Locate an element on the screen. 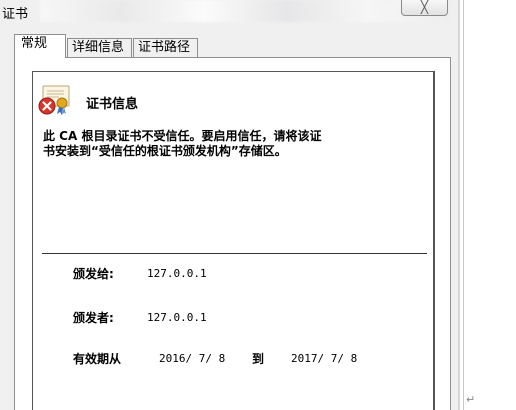 The width and height of the screenshot is (516, 410). valid-to-label: 到 is located at coordinates (258, 359).